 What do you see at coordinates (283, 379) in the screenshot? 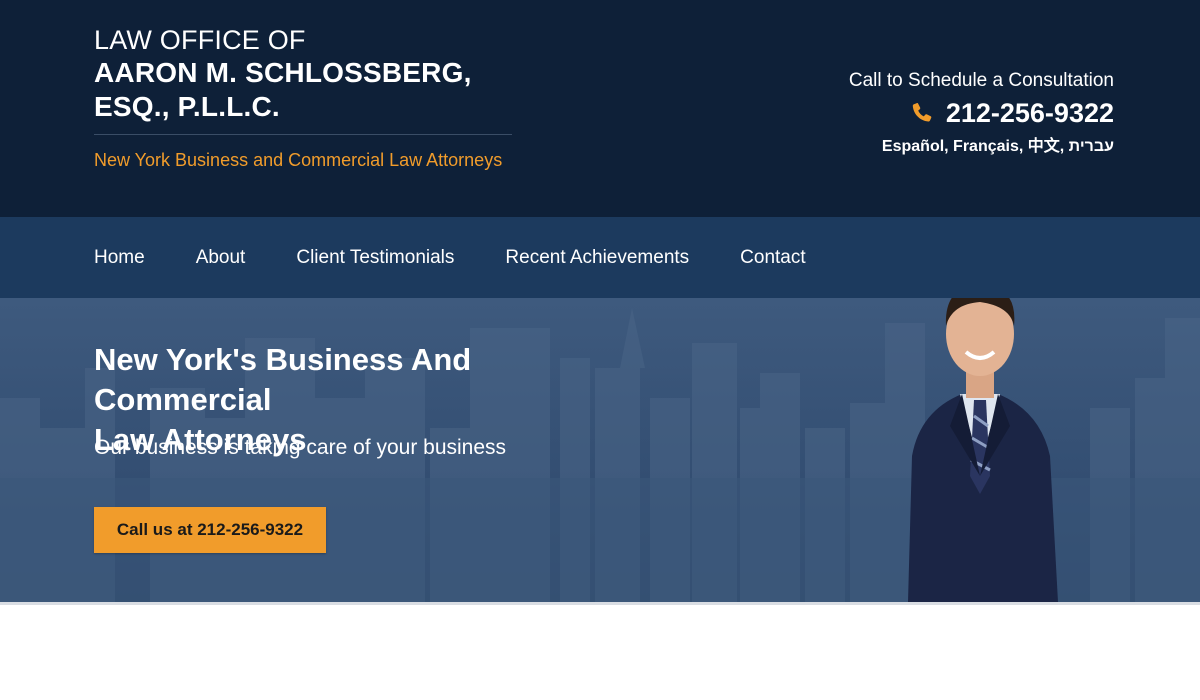
I see `hero-title-line-1: New York's Business And Commercial` at bounding box center [283, 379].